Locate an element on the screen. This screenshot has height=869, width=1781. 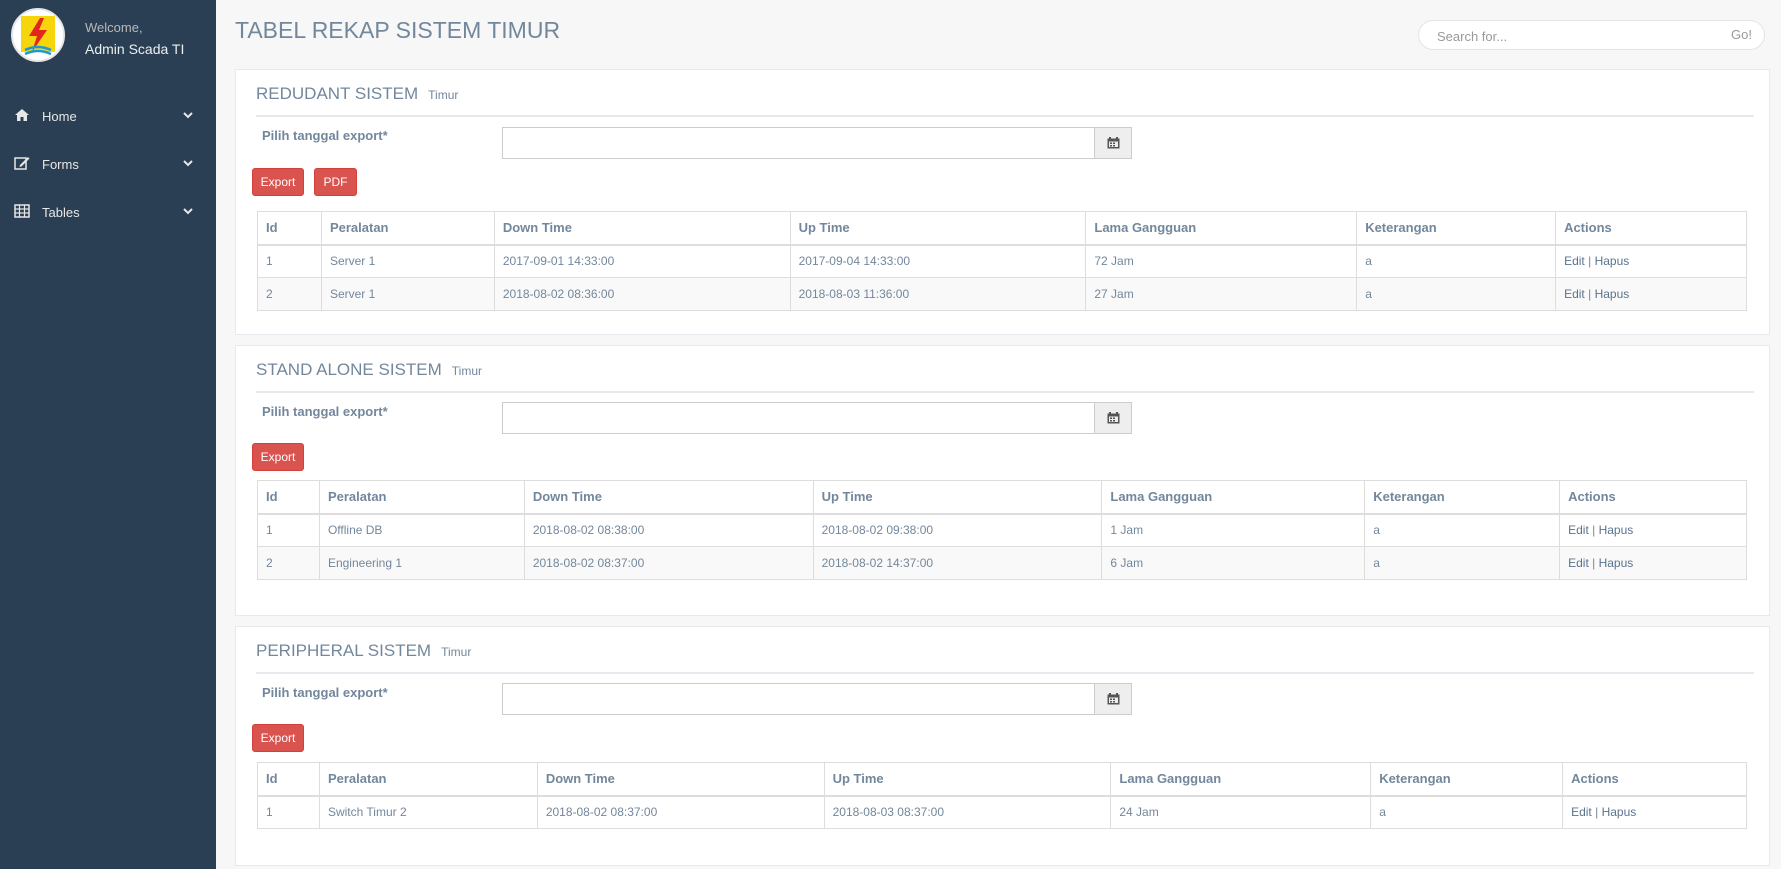
cell-actions: Edit | Hapus is located at coordinates (1651, 261).